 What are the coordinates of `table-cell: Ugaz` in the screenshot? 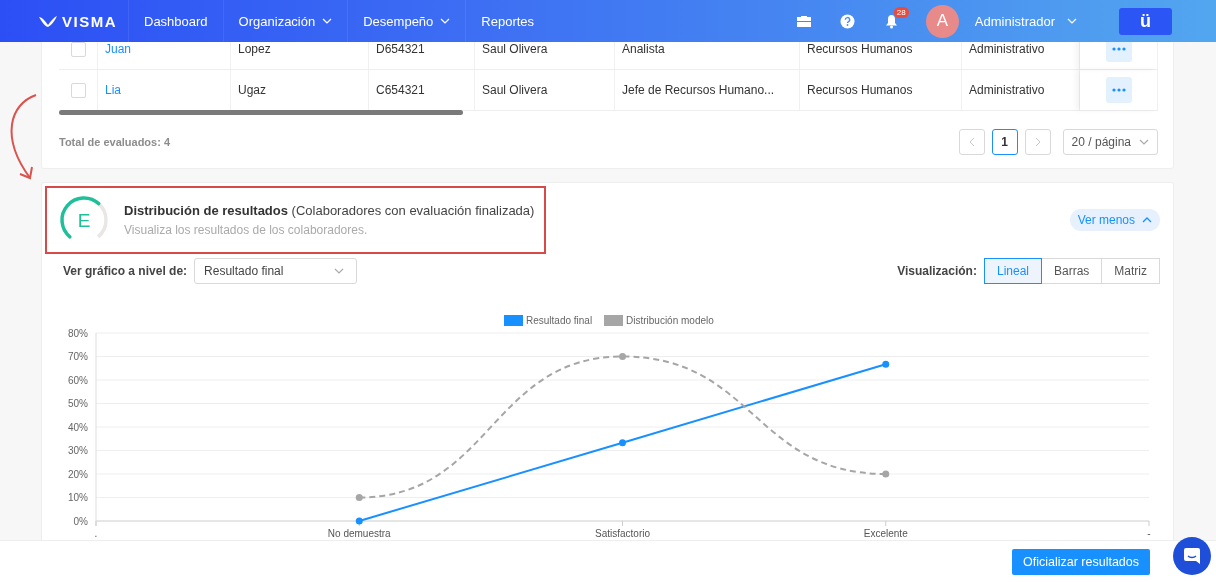 It's located at (252, 90).